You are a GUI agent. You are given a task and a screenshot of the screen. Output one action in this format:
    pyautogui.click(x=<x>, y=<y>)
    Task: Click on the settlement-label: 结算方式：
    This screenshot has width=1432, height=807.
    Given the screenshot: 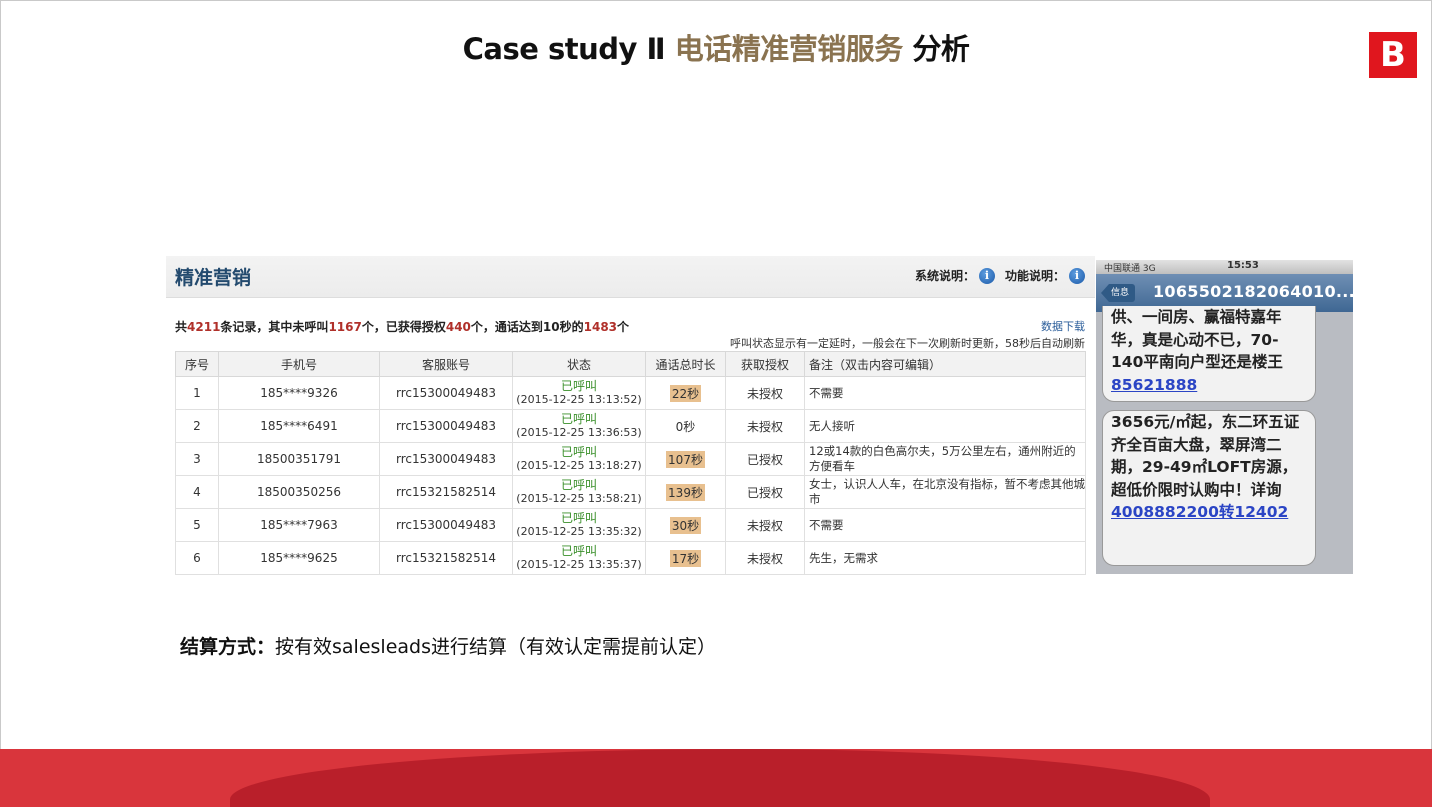 What is the action you would take?
    pyautogui.click(x=228, y=647)
    